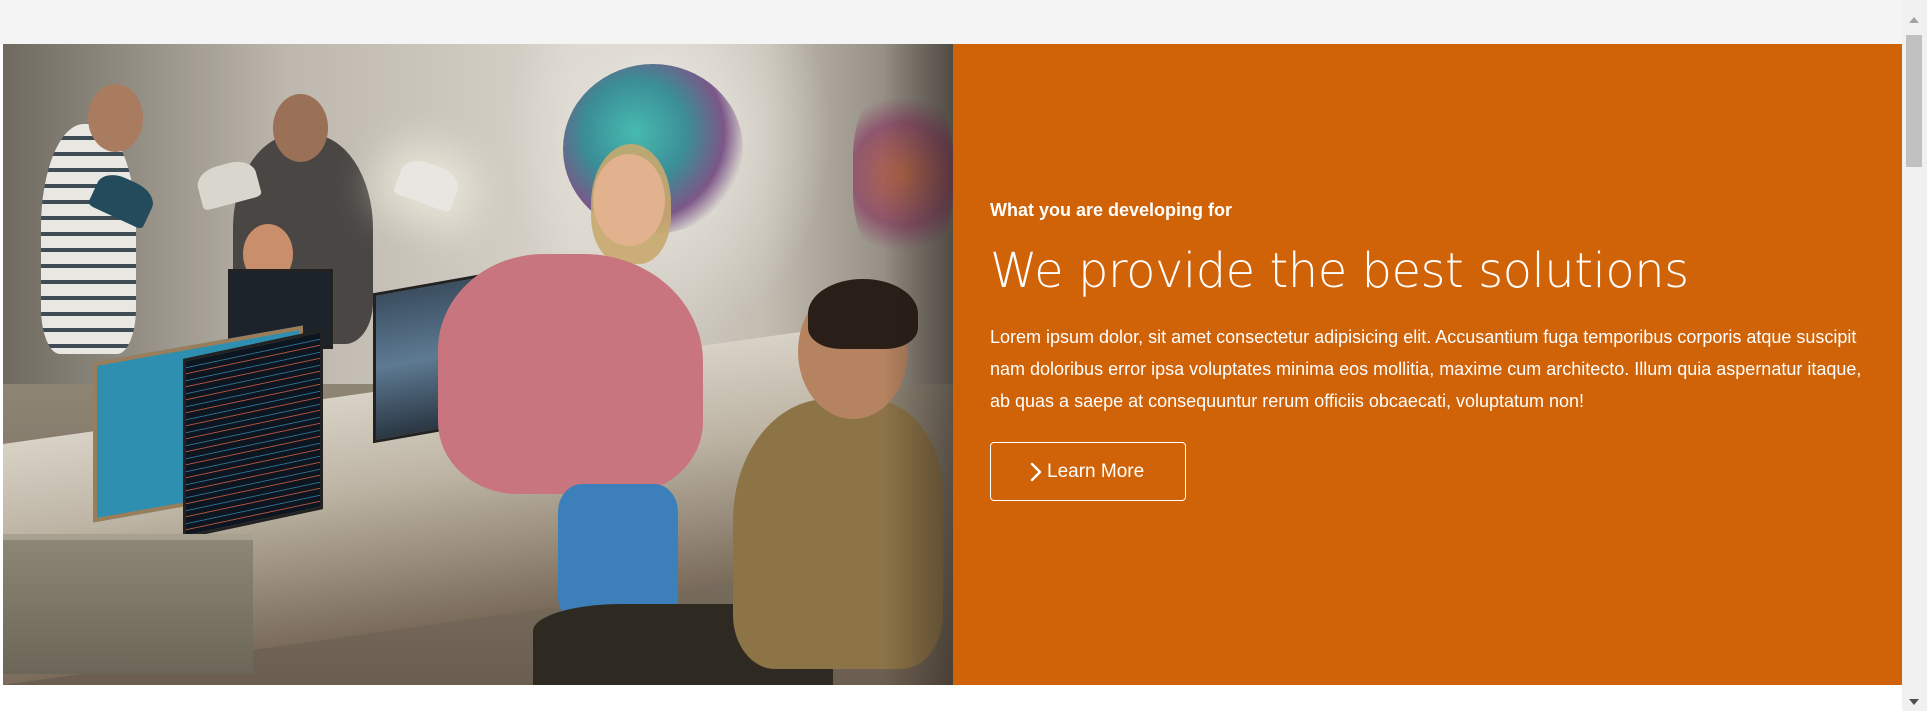 Image resolution: width=1927 pixels, height=711 pixels. I want to click on scroll-up-icon, so click(1914, 17).